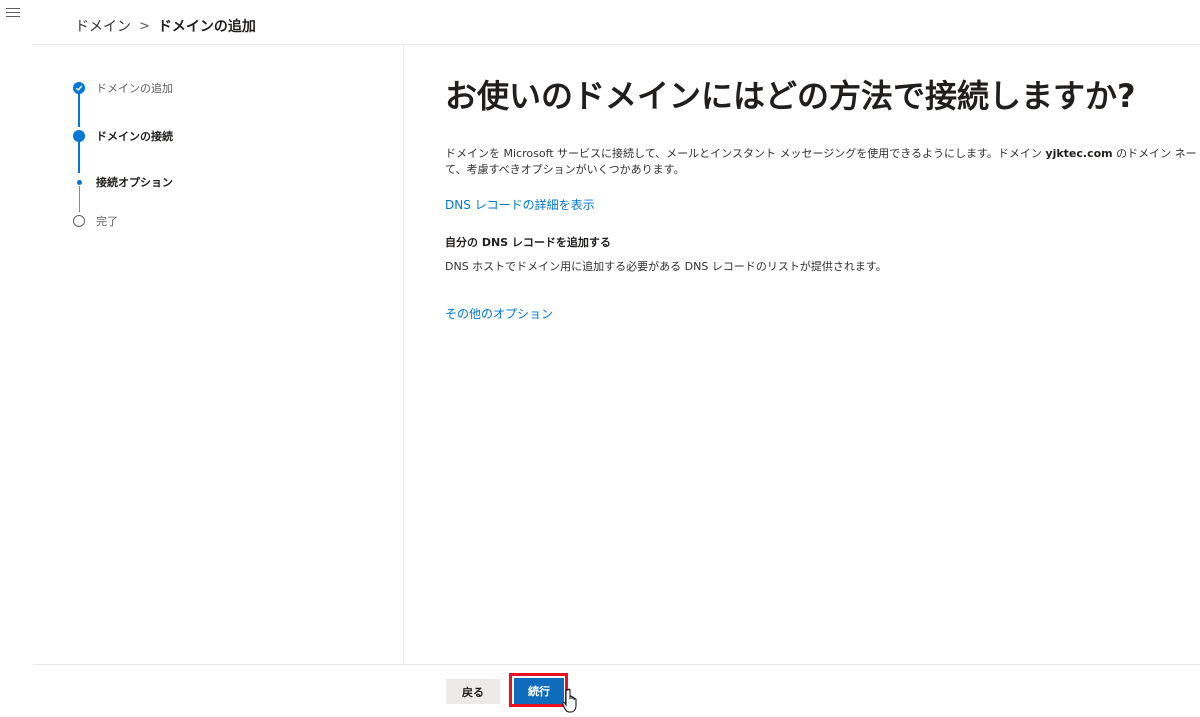  I want to click on page-title: お使いのドメインにはどの方法で接続しますか?, so click(790, 96).